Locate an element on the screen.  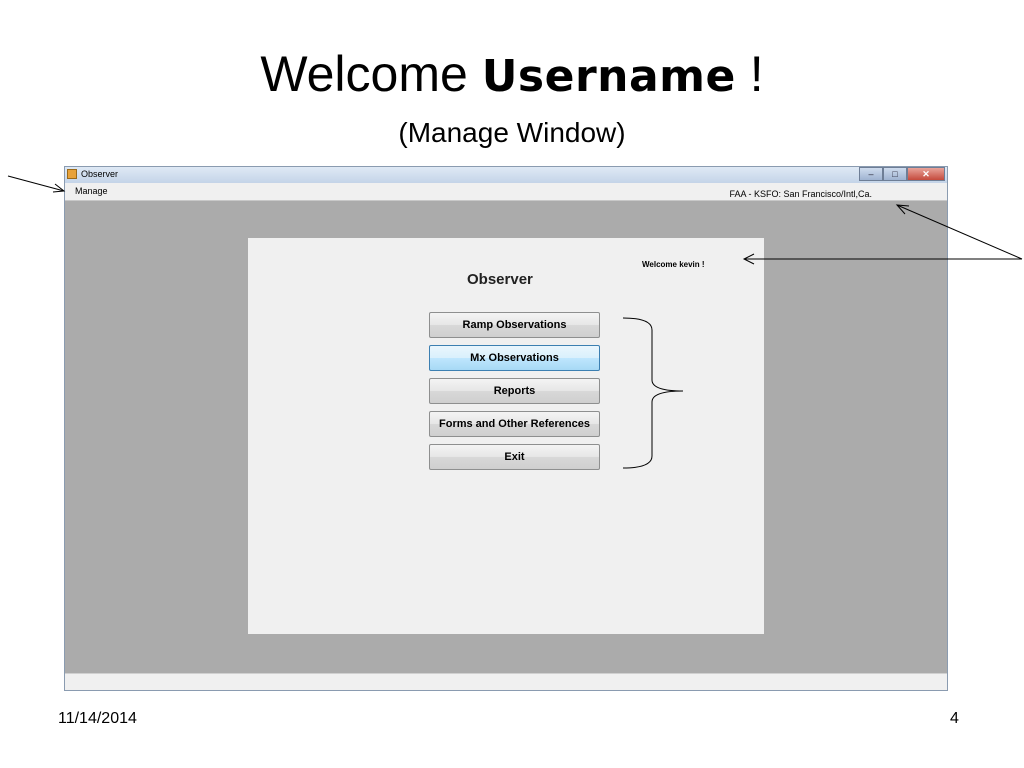
buttons-bracket is located at coordinates (653, 393).